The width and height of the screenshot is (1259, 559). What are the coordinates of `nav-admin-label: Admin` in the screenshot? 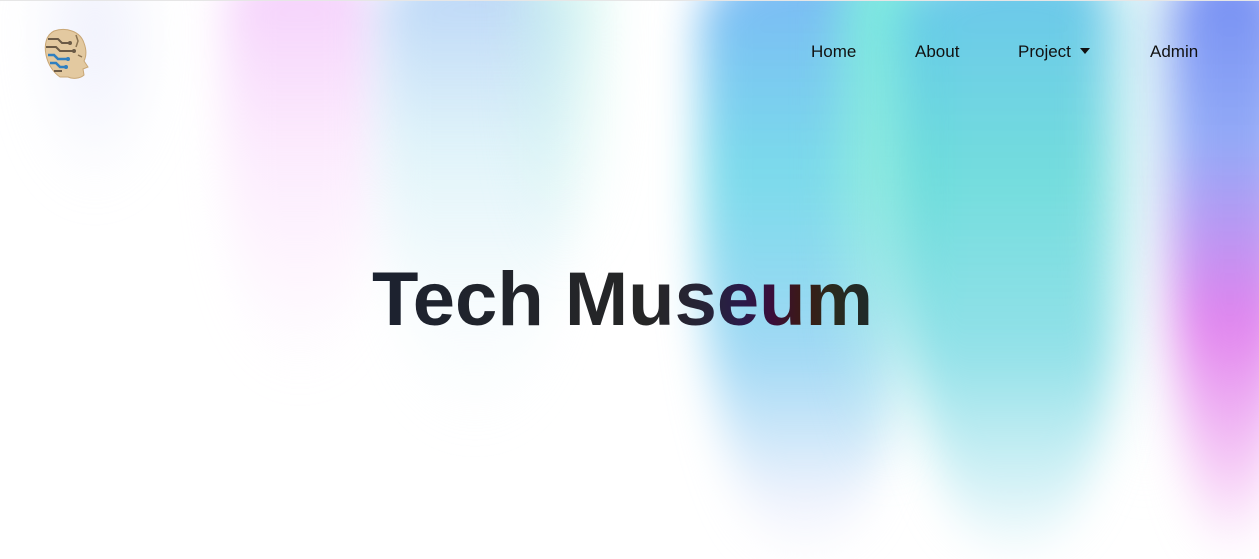 It's located at (1174, 51).